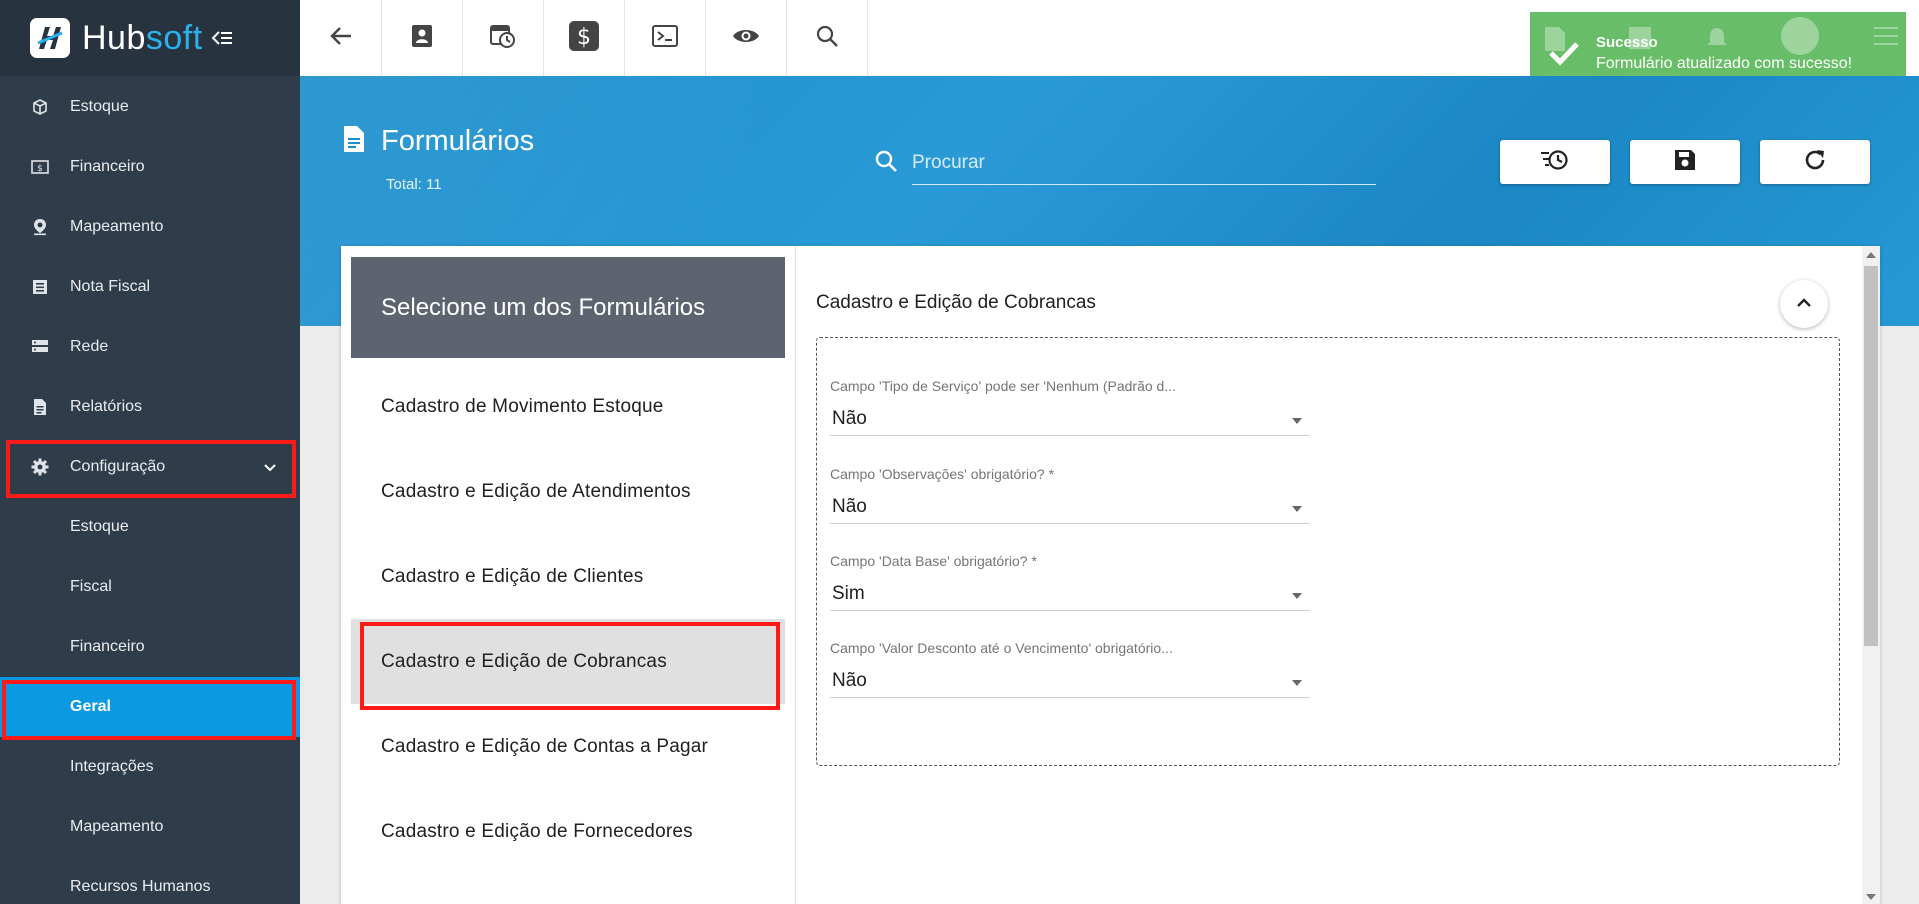 The height and width of the screenshot is (904, 1919). I want to click on search-bar, so click(1126, 163).